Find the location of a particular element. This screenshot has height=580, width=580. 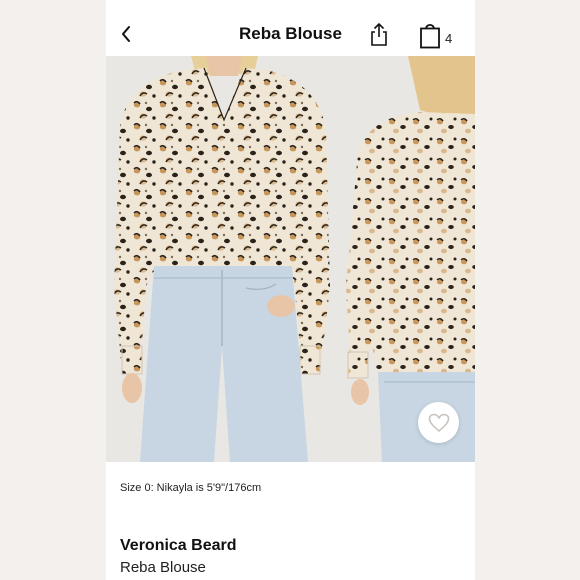

heart-icon is located at coordinates (438, 422).